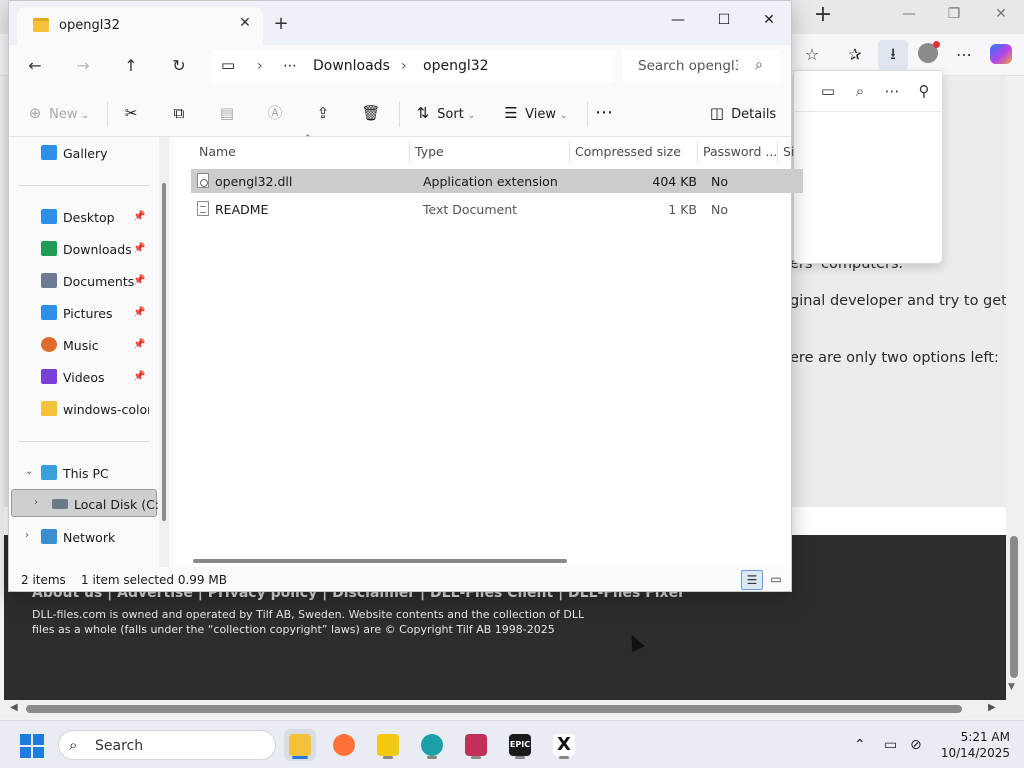 This screenshot has height=768, width=1024. Describe the element at coordinates (82, 153) in the screenshot. I see `sidebar-item-gallery: Gallery` at that location.